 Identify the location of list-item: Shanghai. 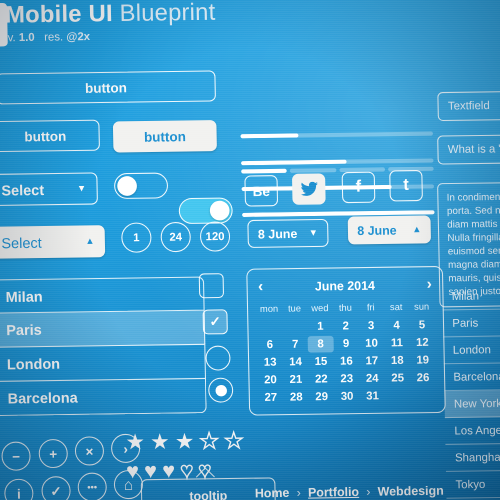
(472, 457).